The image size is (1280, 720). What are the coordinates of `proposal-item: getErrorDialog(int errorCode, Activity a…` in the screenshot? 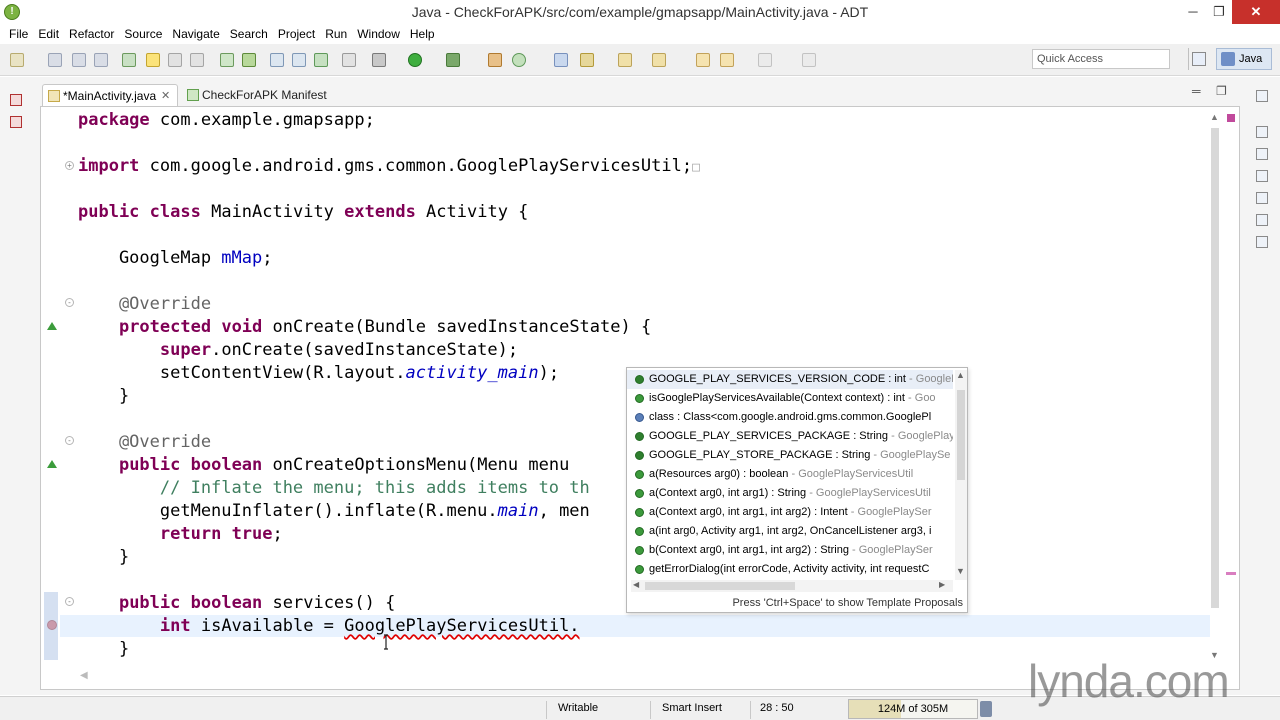 It's located at (790, 569).